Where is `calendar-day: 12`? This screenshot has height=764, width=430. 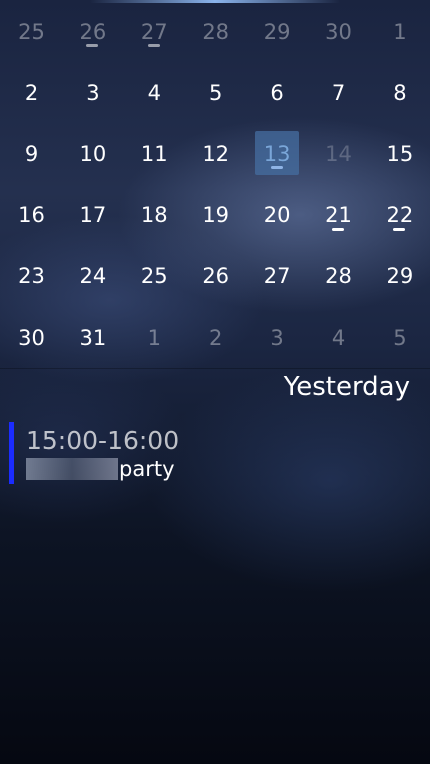
calendar-day: 12 is located at coordinates (215, 153).